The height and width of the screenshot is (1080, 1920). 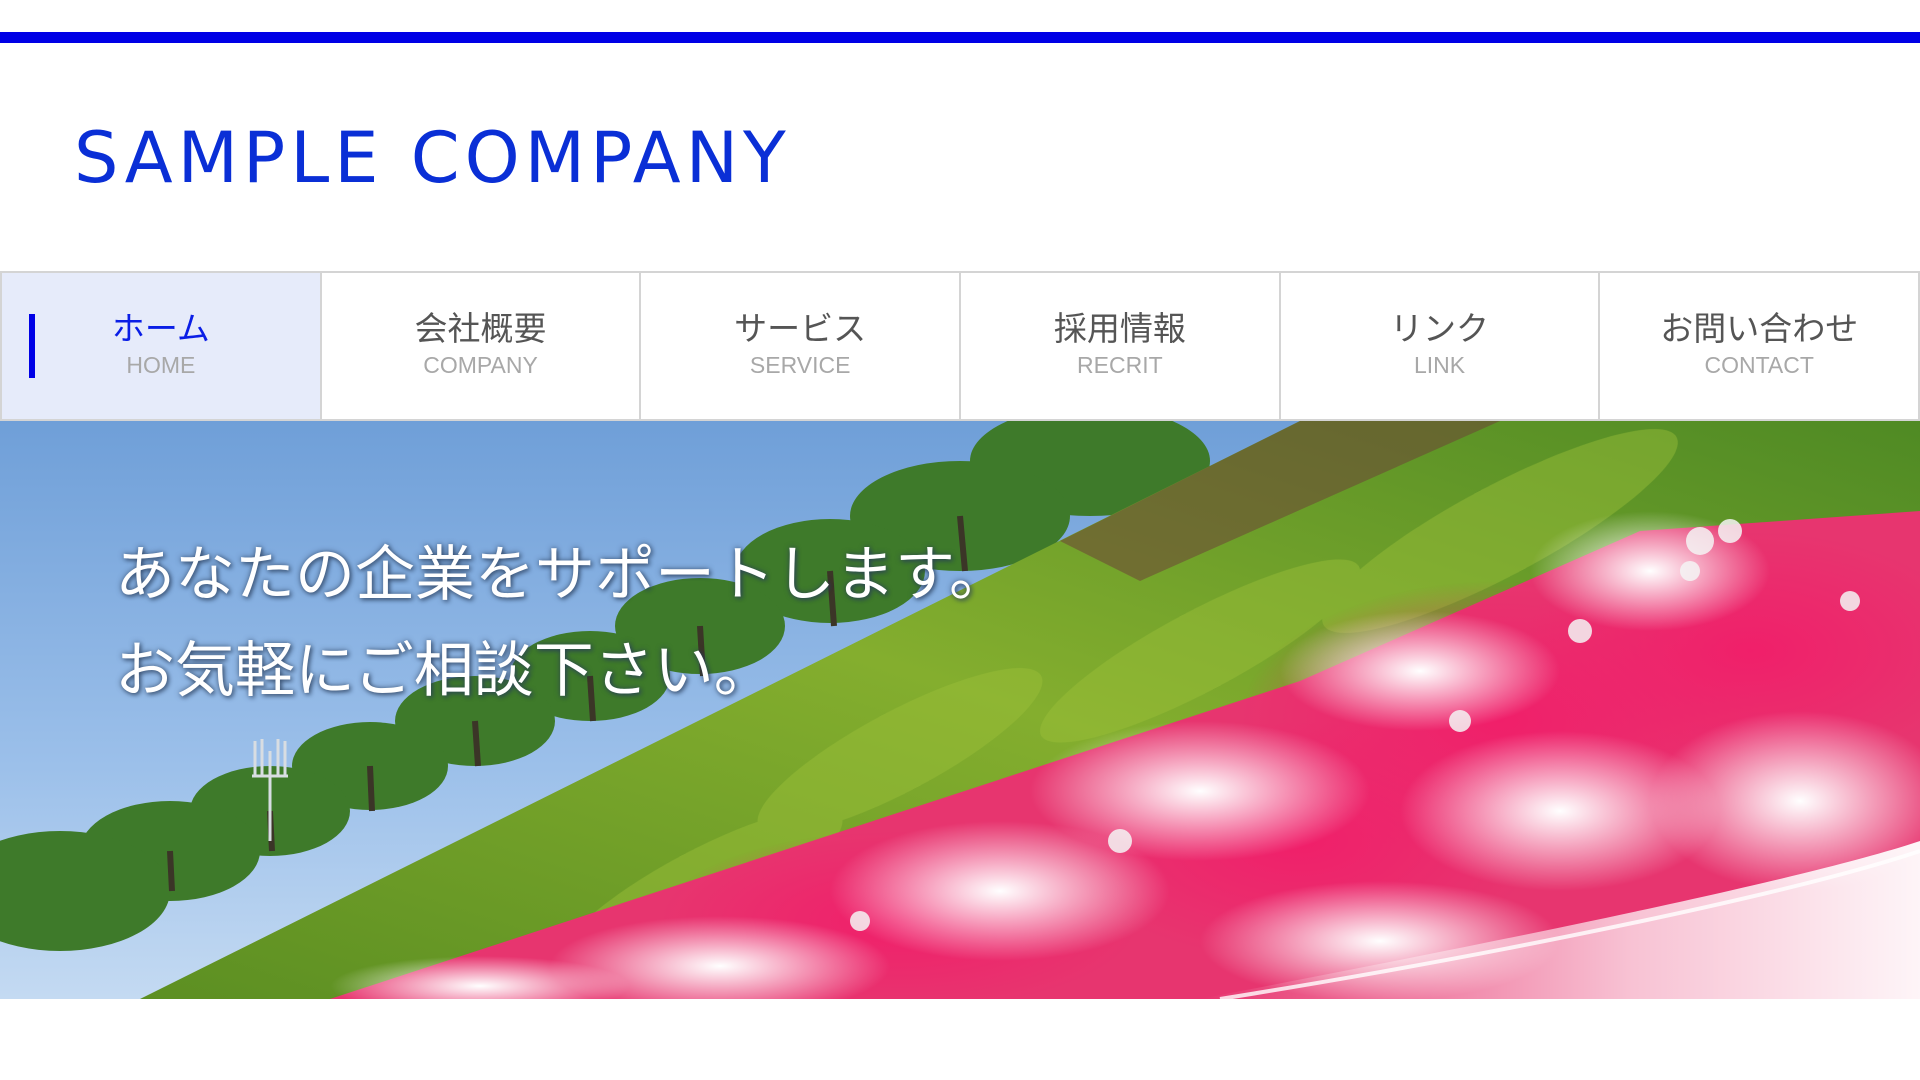 I want to click on nav-item-label: リンク, so click(x=1440, y=328).